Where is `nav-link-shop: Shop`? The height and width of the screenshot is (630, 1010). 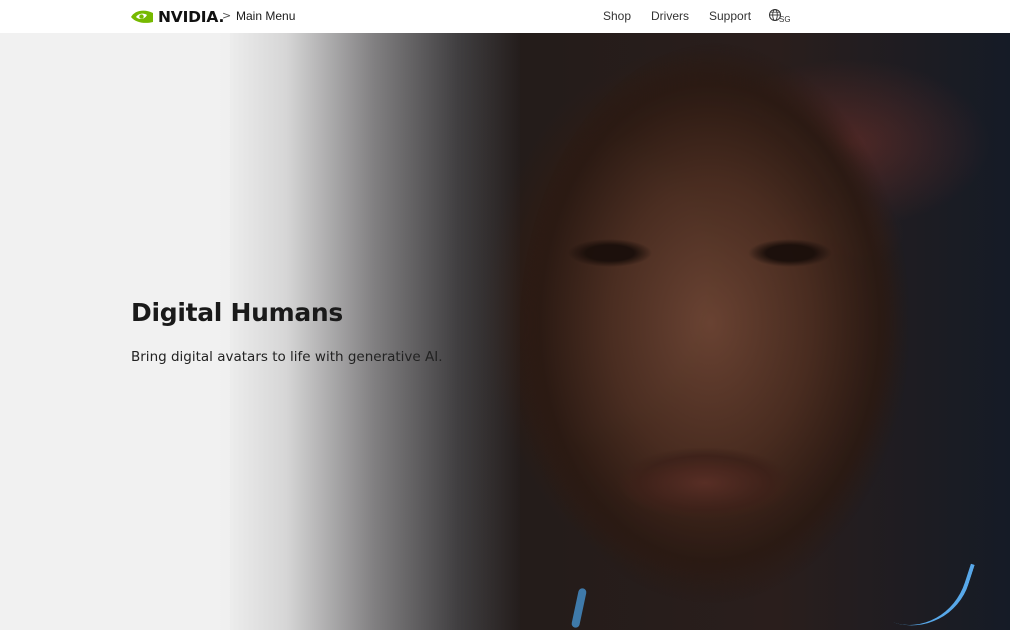
nav-link-shop: Shop is located at coordinates (617, 16).